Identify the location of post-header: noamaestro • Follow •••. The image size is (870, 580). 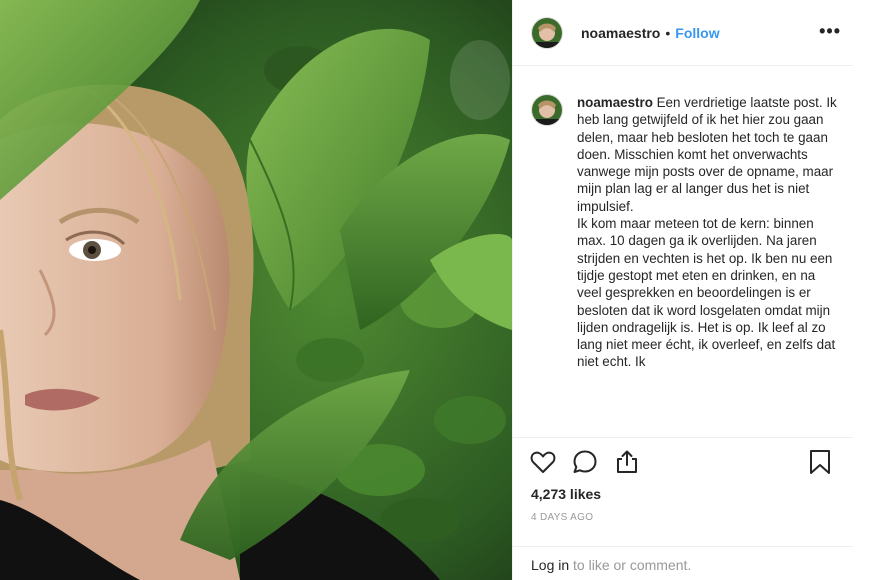
(683, 33).